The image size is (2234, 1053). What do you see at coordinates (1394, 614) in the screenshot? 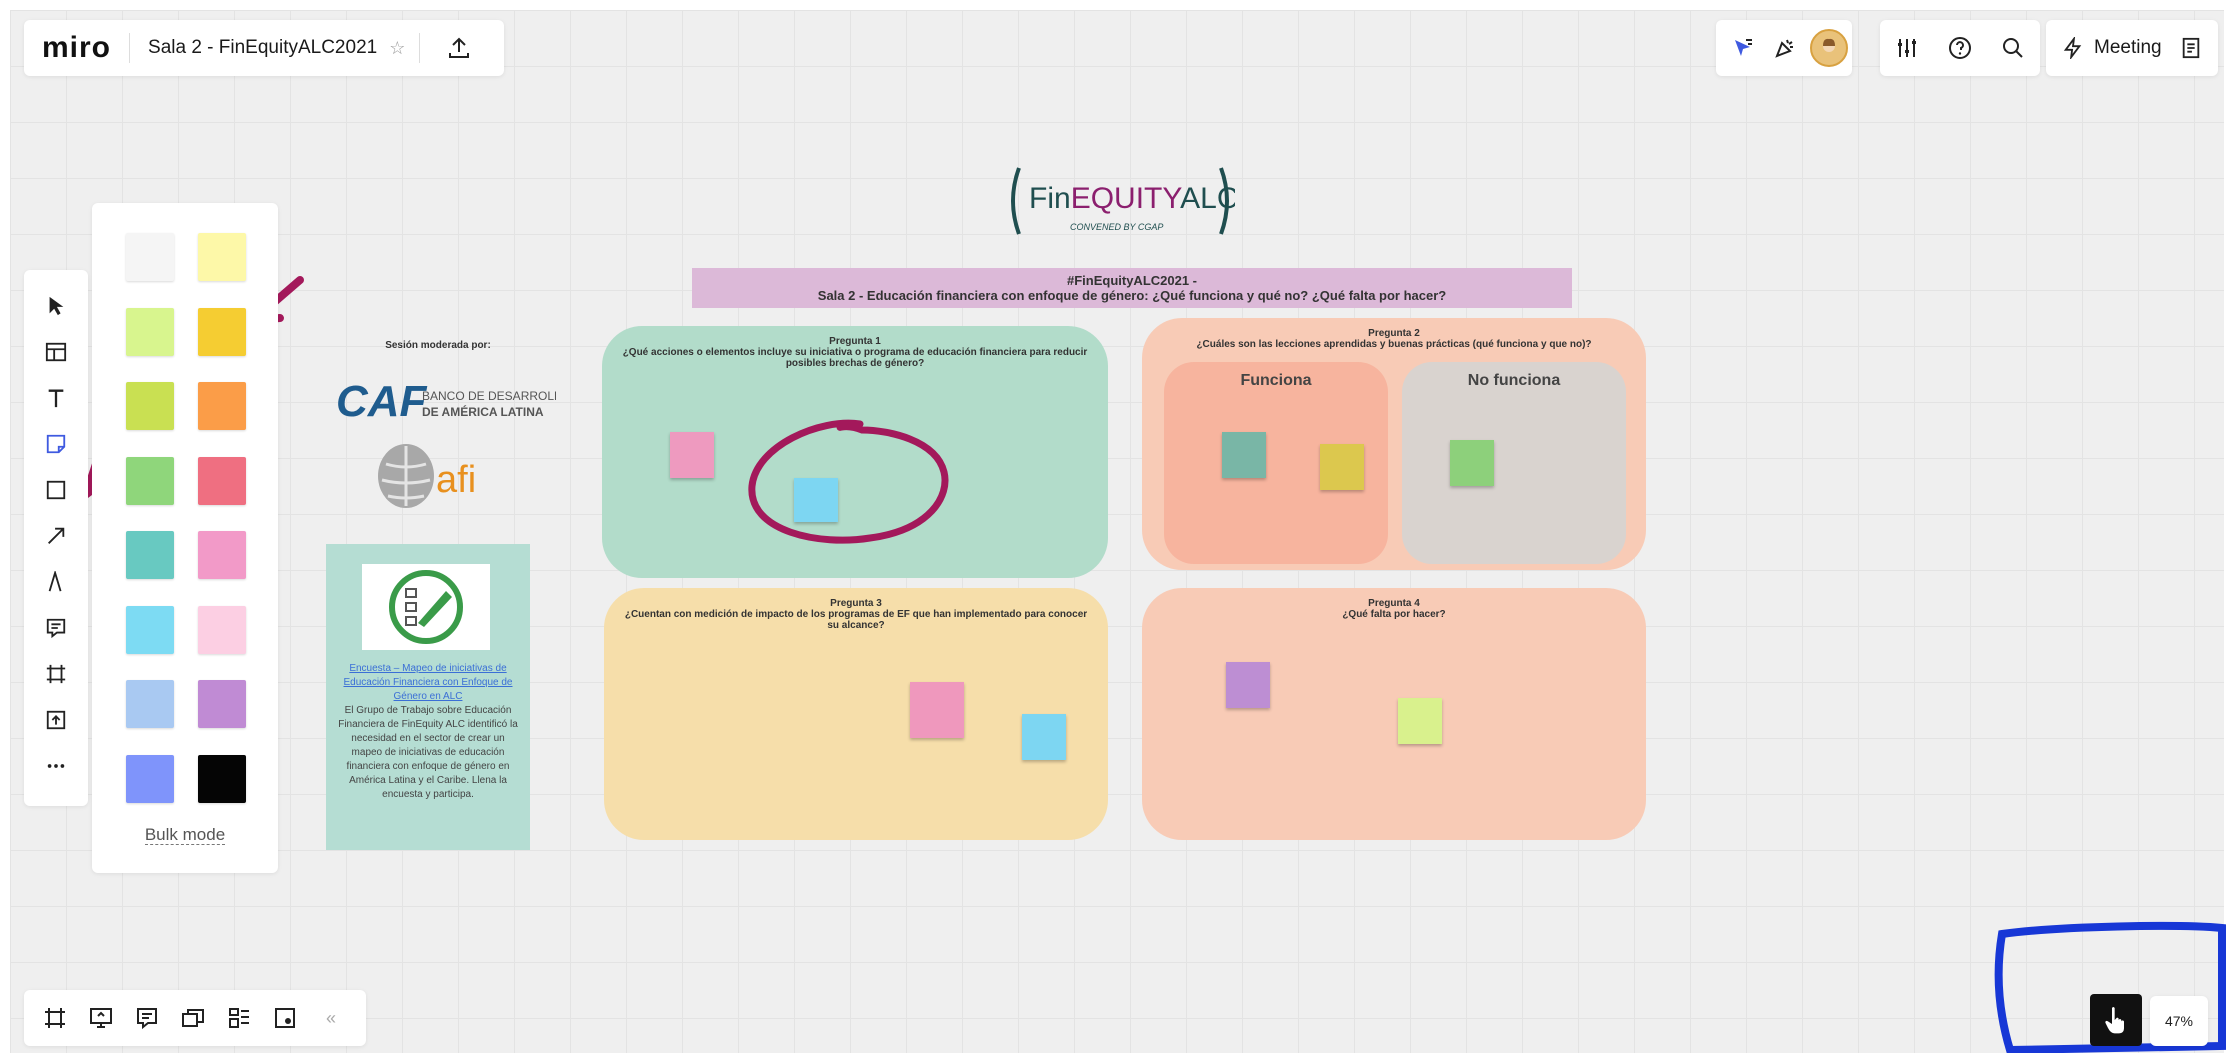
I see `question-4-text: ¿Qué falta por hacer?` at bounding box center [1394, 614].